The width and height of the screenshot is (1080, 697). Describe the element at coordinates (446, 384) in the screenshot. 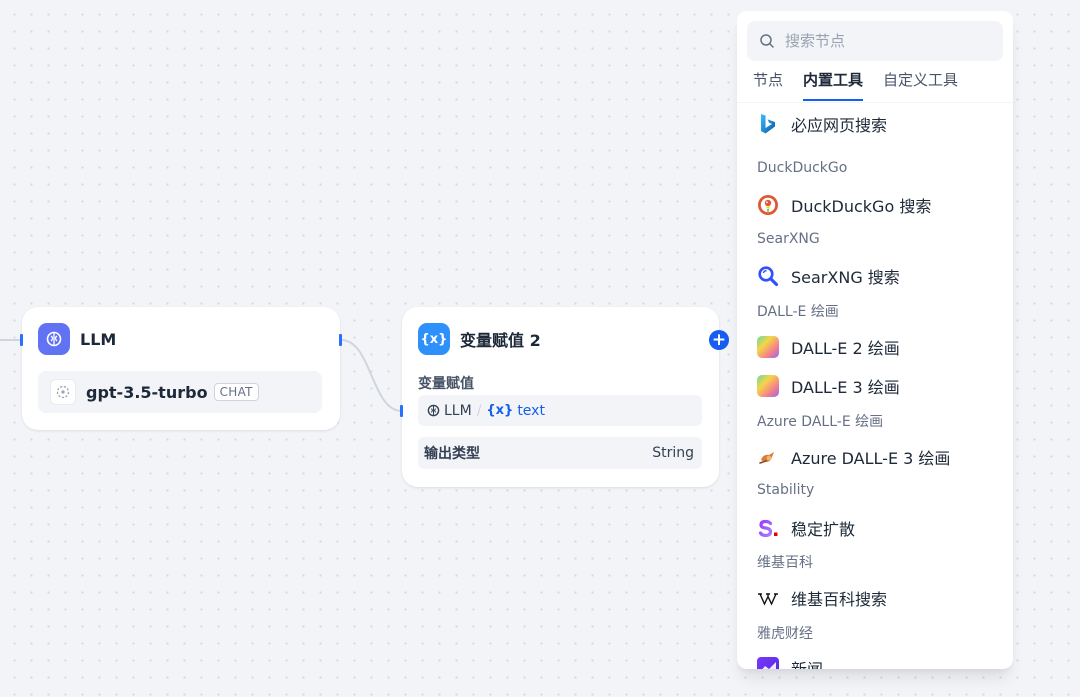

I see `assign-section-label: 变量赋值` at that location.